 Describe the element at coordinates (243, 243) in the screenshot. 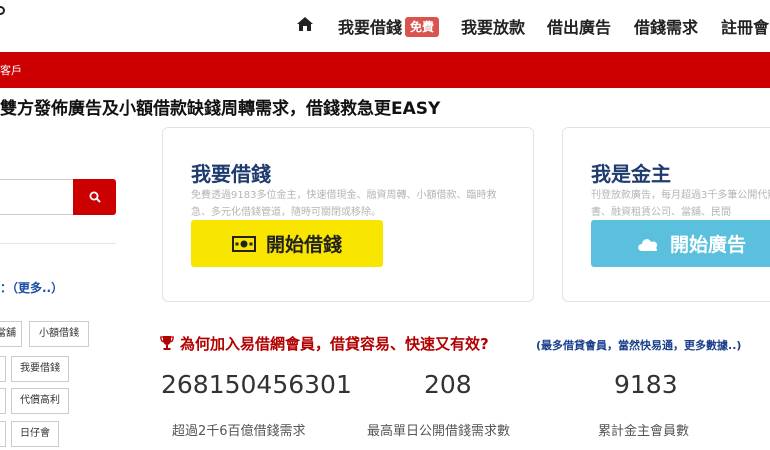

I see `money-icon` at that location.